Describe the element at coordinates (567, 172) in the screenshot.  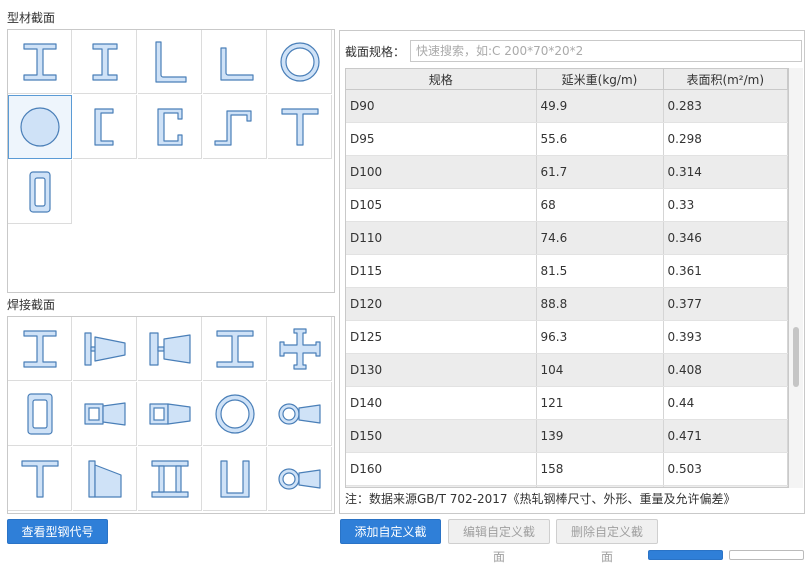
I see `table-row: D100 61.7 0.314` at that location.